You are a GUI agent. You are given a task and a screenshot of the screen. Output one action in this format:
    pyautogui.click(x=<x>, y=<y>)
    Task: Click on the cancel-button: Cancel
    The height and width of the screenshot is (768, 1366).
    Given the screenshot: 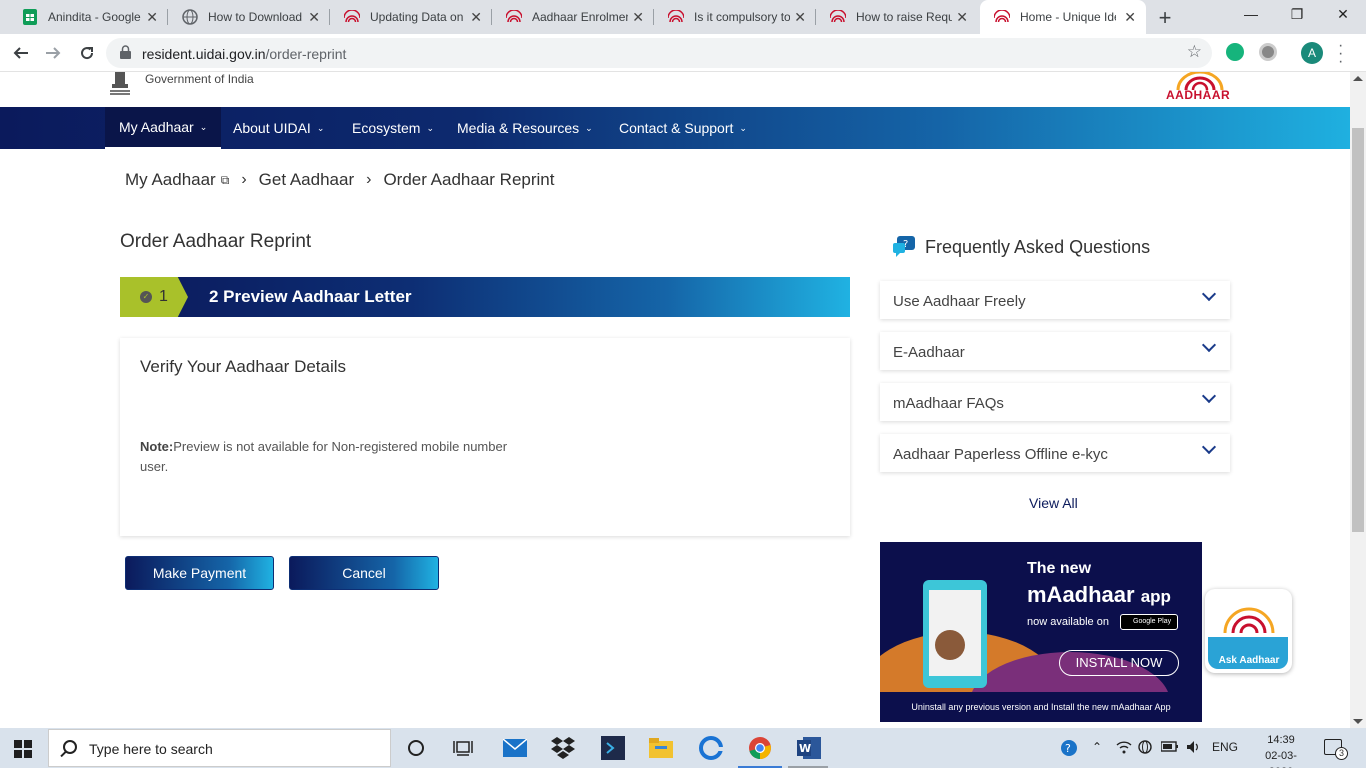 What is the action you would take?
    pyautogui.click(x=364, y=573)
    